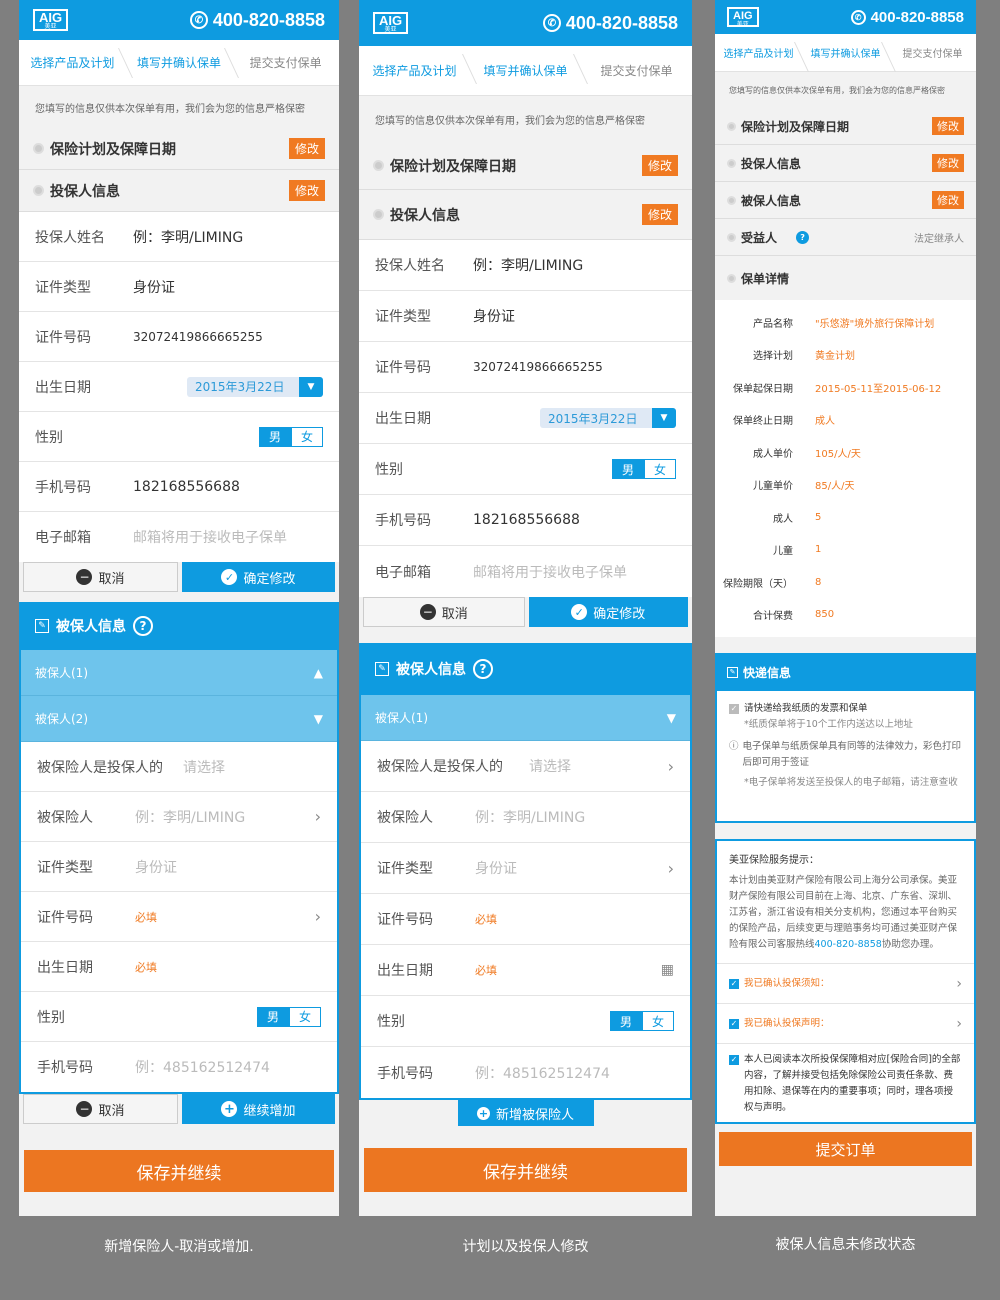 The width and height of the screenshot is (1000, 1300). What do you see at coordinates (845, 709) in the screenshot?
I see `express-option: ✓ 请快递给我纸质的发票和保单` at bounding box center [845, 709].